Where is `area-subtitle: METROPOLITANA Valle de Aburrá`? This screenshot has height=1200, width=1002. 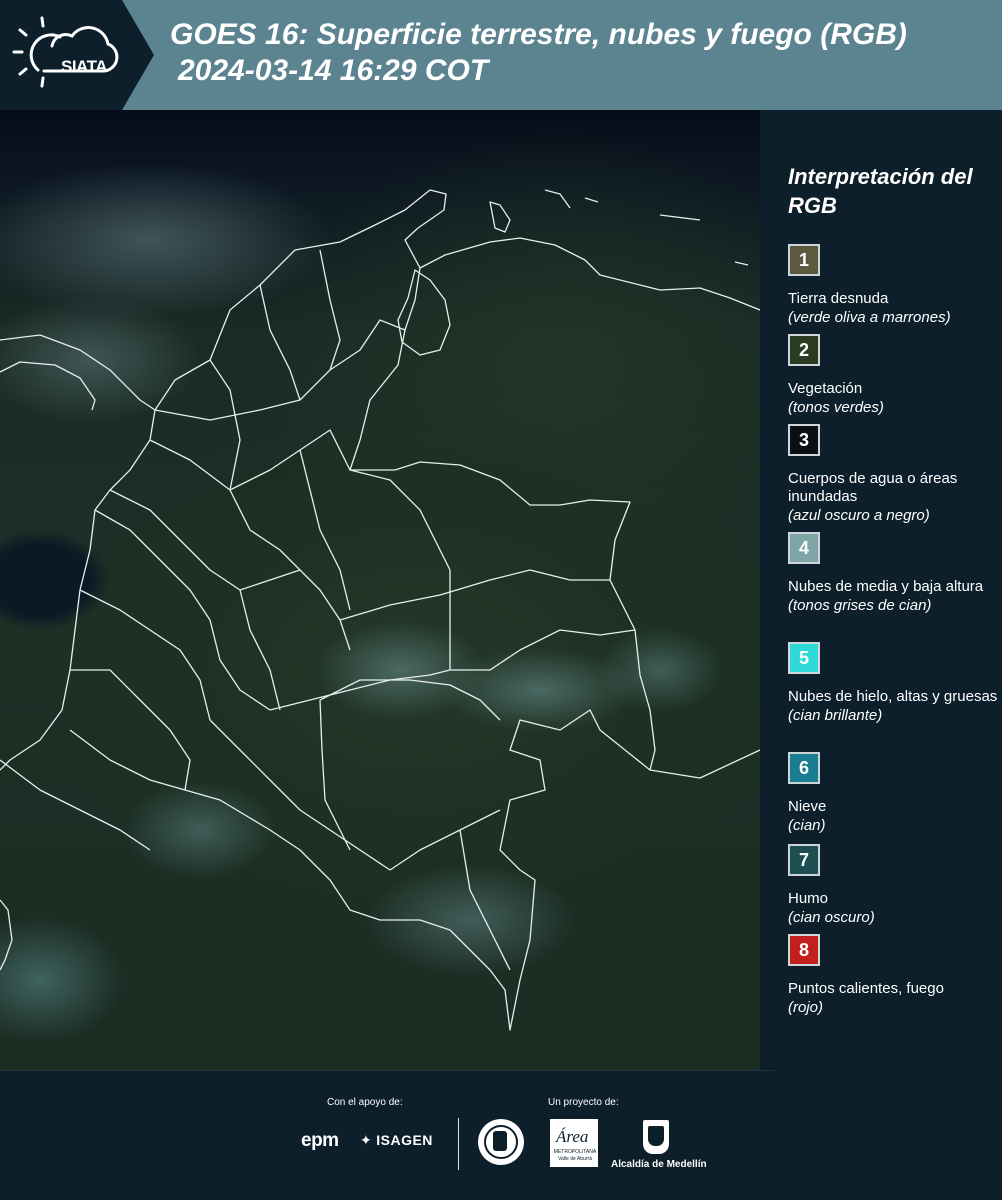
area-subtitle: METROPOLITANA Valle de Aburrá is located at coordinates (575, 1155).